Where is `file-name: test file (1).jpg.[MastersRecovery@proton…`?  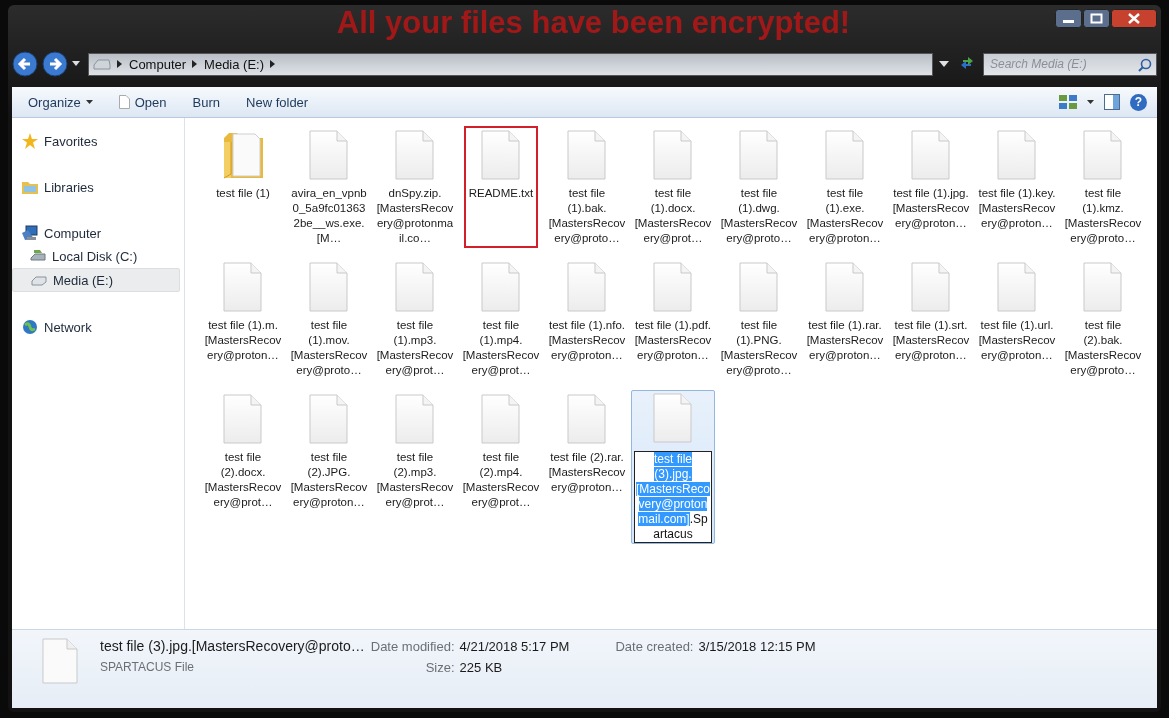 file-name: test file (1).jpg.[MastersRecovery@proton… is located at coordinates (931, 208).